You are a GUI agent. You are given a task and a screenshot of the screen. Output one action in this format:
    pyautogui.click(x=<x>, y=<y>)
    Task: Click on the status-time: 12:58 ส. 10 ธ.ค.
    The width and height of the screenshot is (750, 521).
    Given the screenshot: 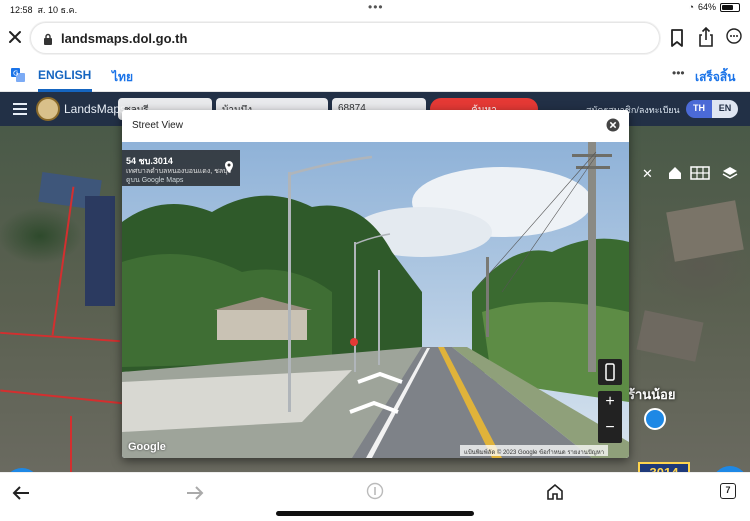 What is the action you would take?
    pyautogui.click(x=44, y=10)
    